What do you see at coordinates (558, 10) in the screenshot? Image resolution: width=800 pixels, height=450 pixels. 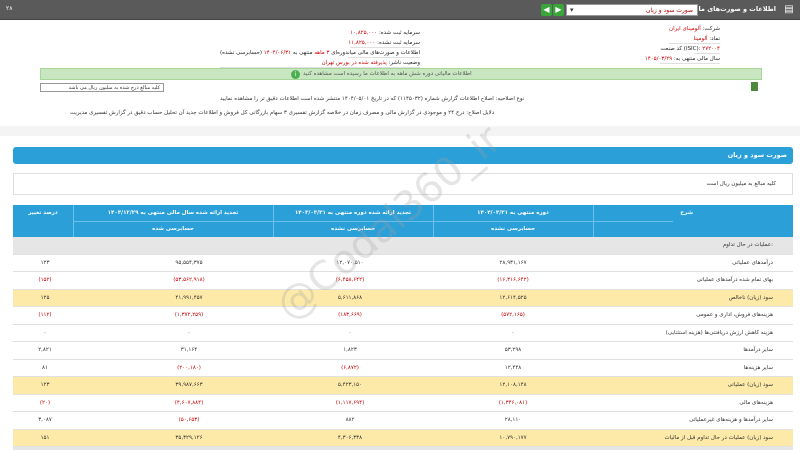 I see `next-button: ▶` at bounding box center [558, 10].